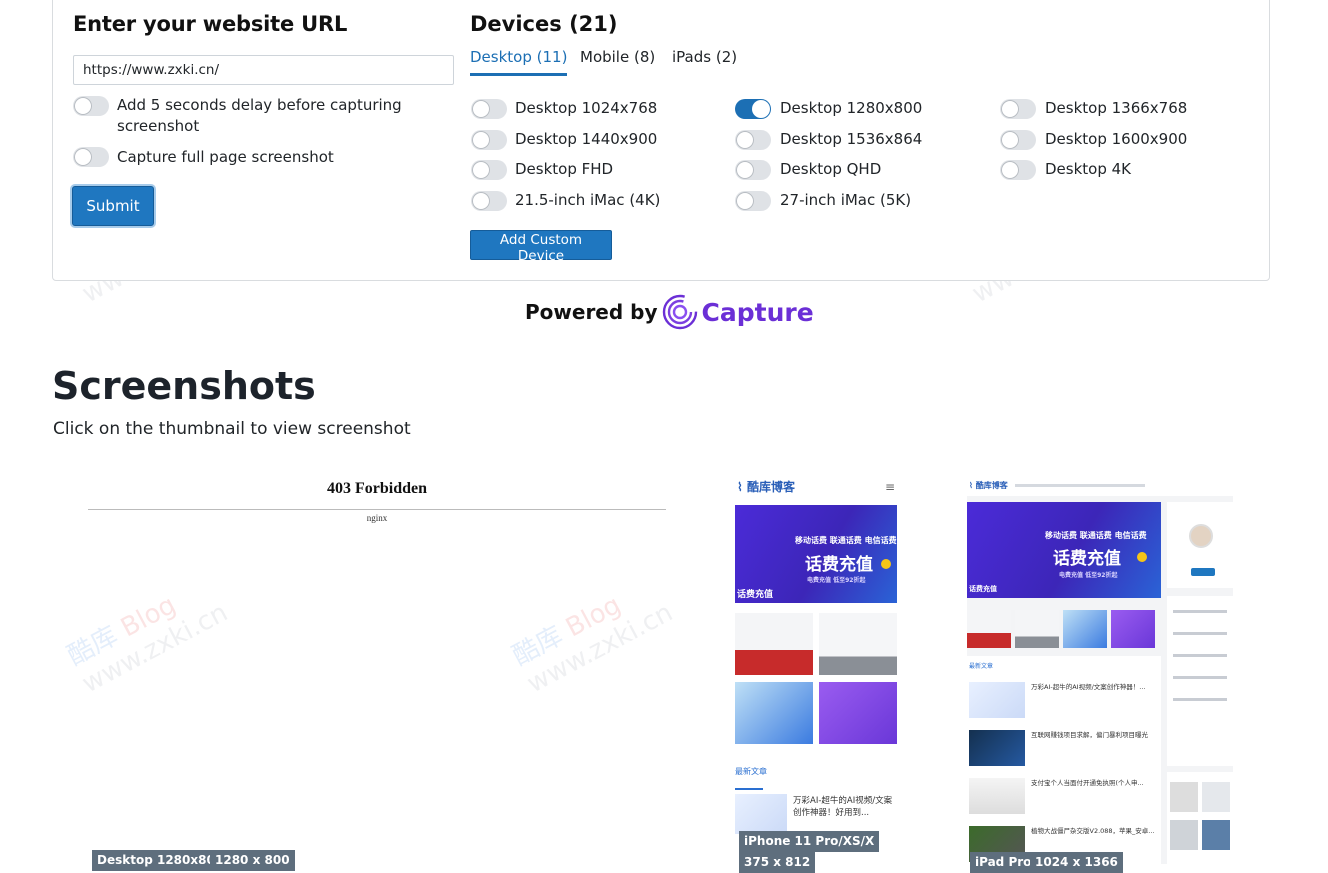 The image size is (1328, 873). What do you see at coordinates (704, 60) in the screenshot?
I see `tab-ipads: iPads (2)` at bounding box center [704, 60].